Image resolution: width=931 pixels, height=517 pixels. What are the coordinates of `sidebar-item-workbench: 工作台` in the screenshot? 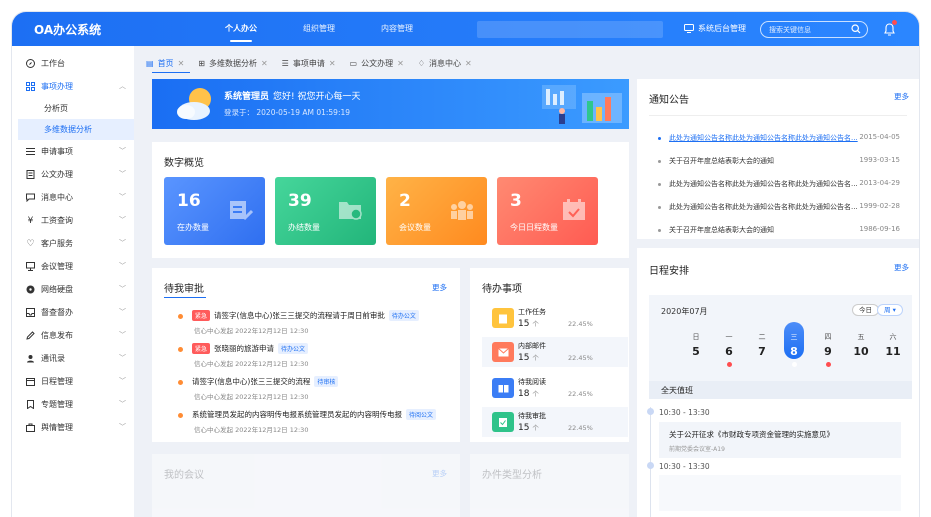 It's located at (73, 63).